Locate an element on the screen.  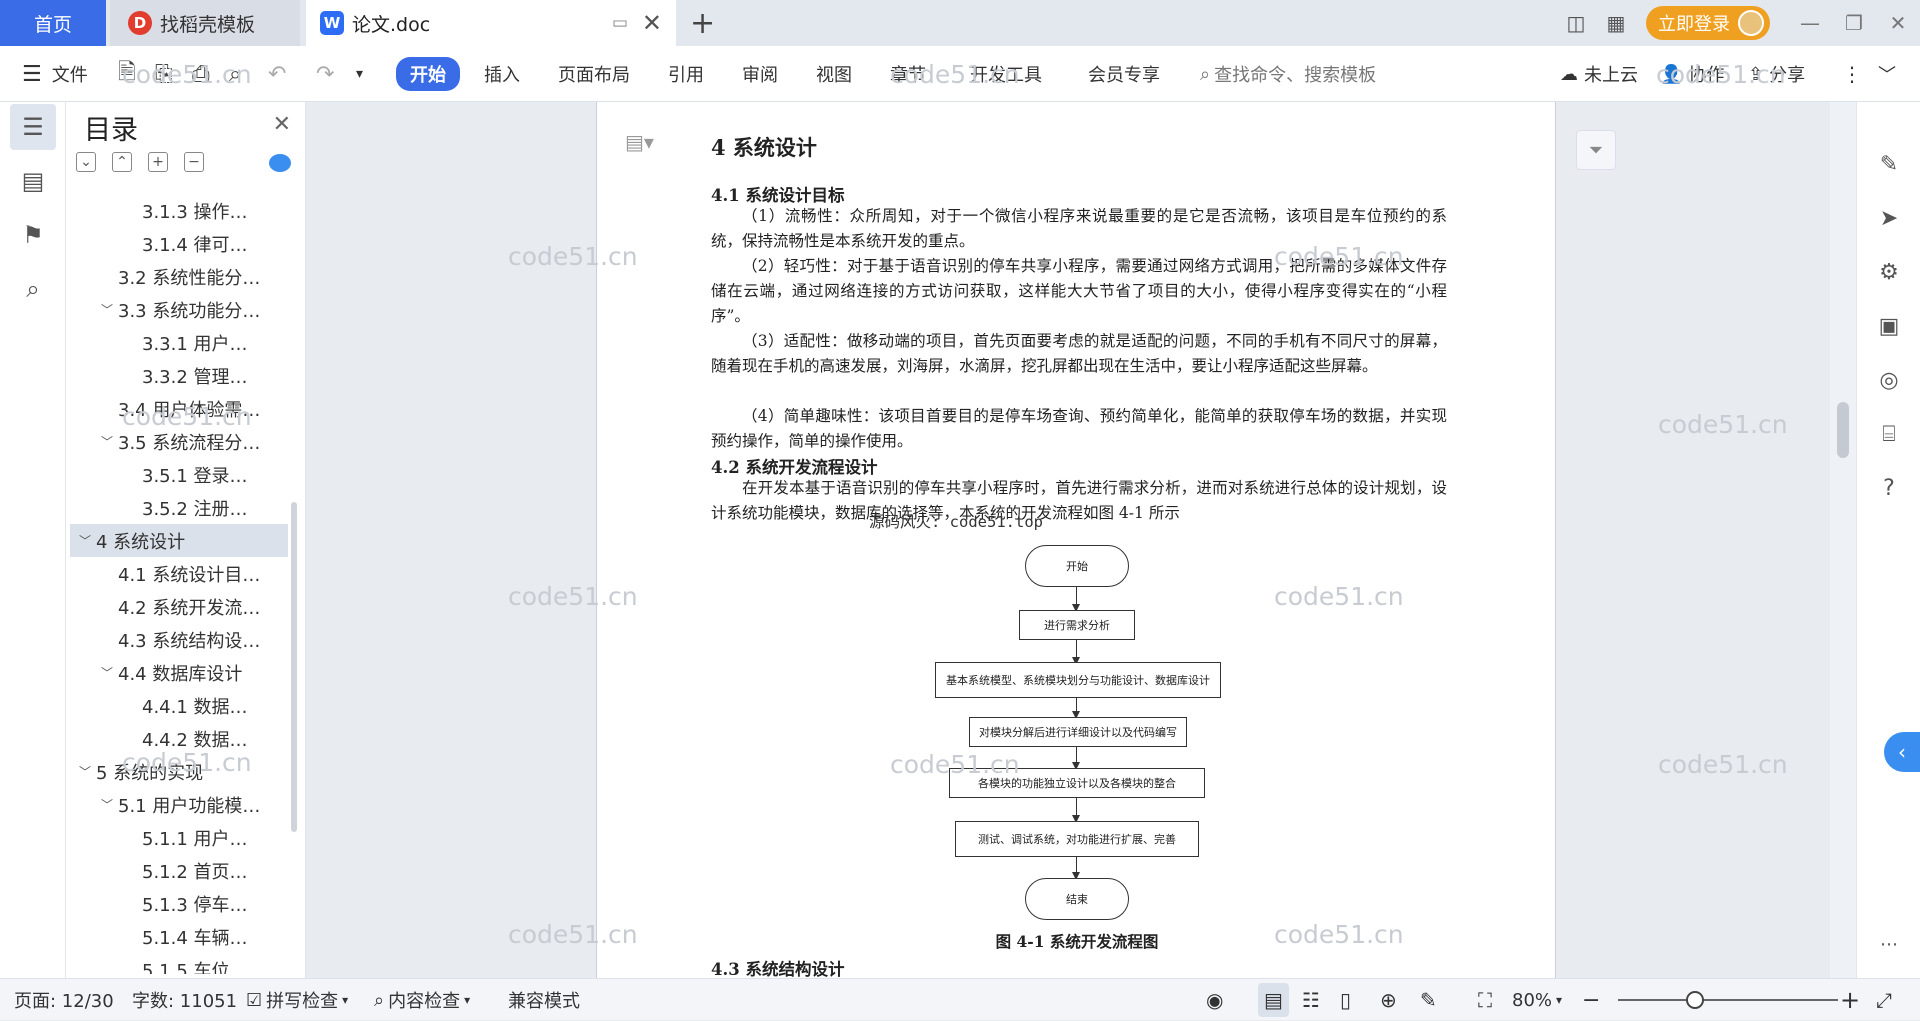
page-indicator: 页面: 12/30 is located at coordinates (64, 1000).